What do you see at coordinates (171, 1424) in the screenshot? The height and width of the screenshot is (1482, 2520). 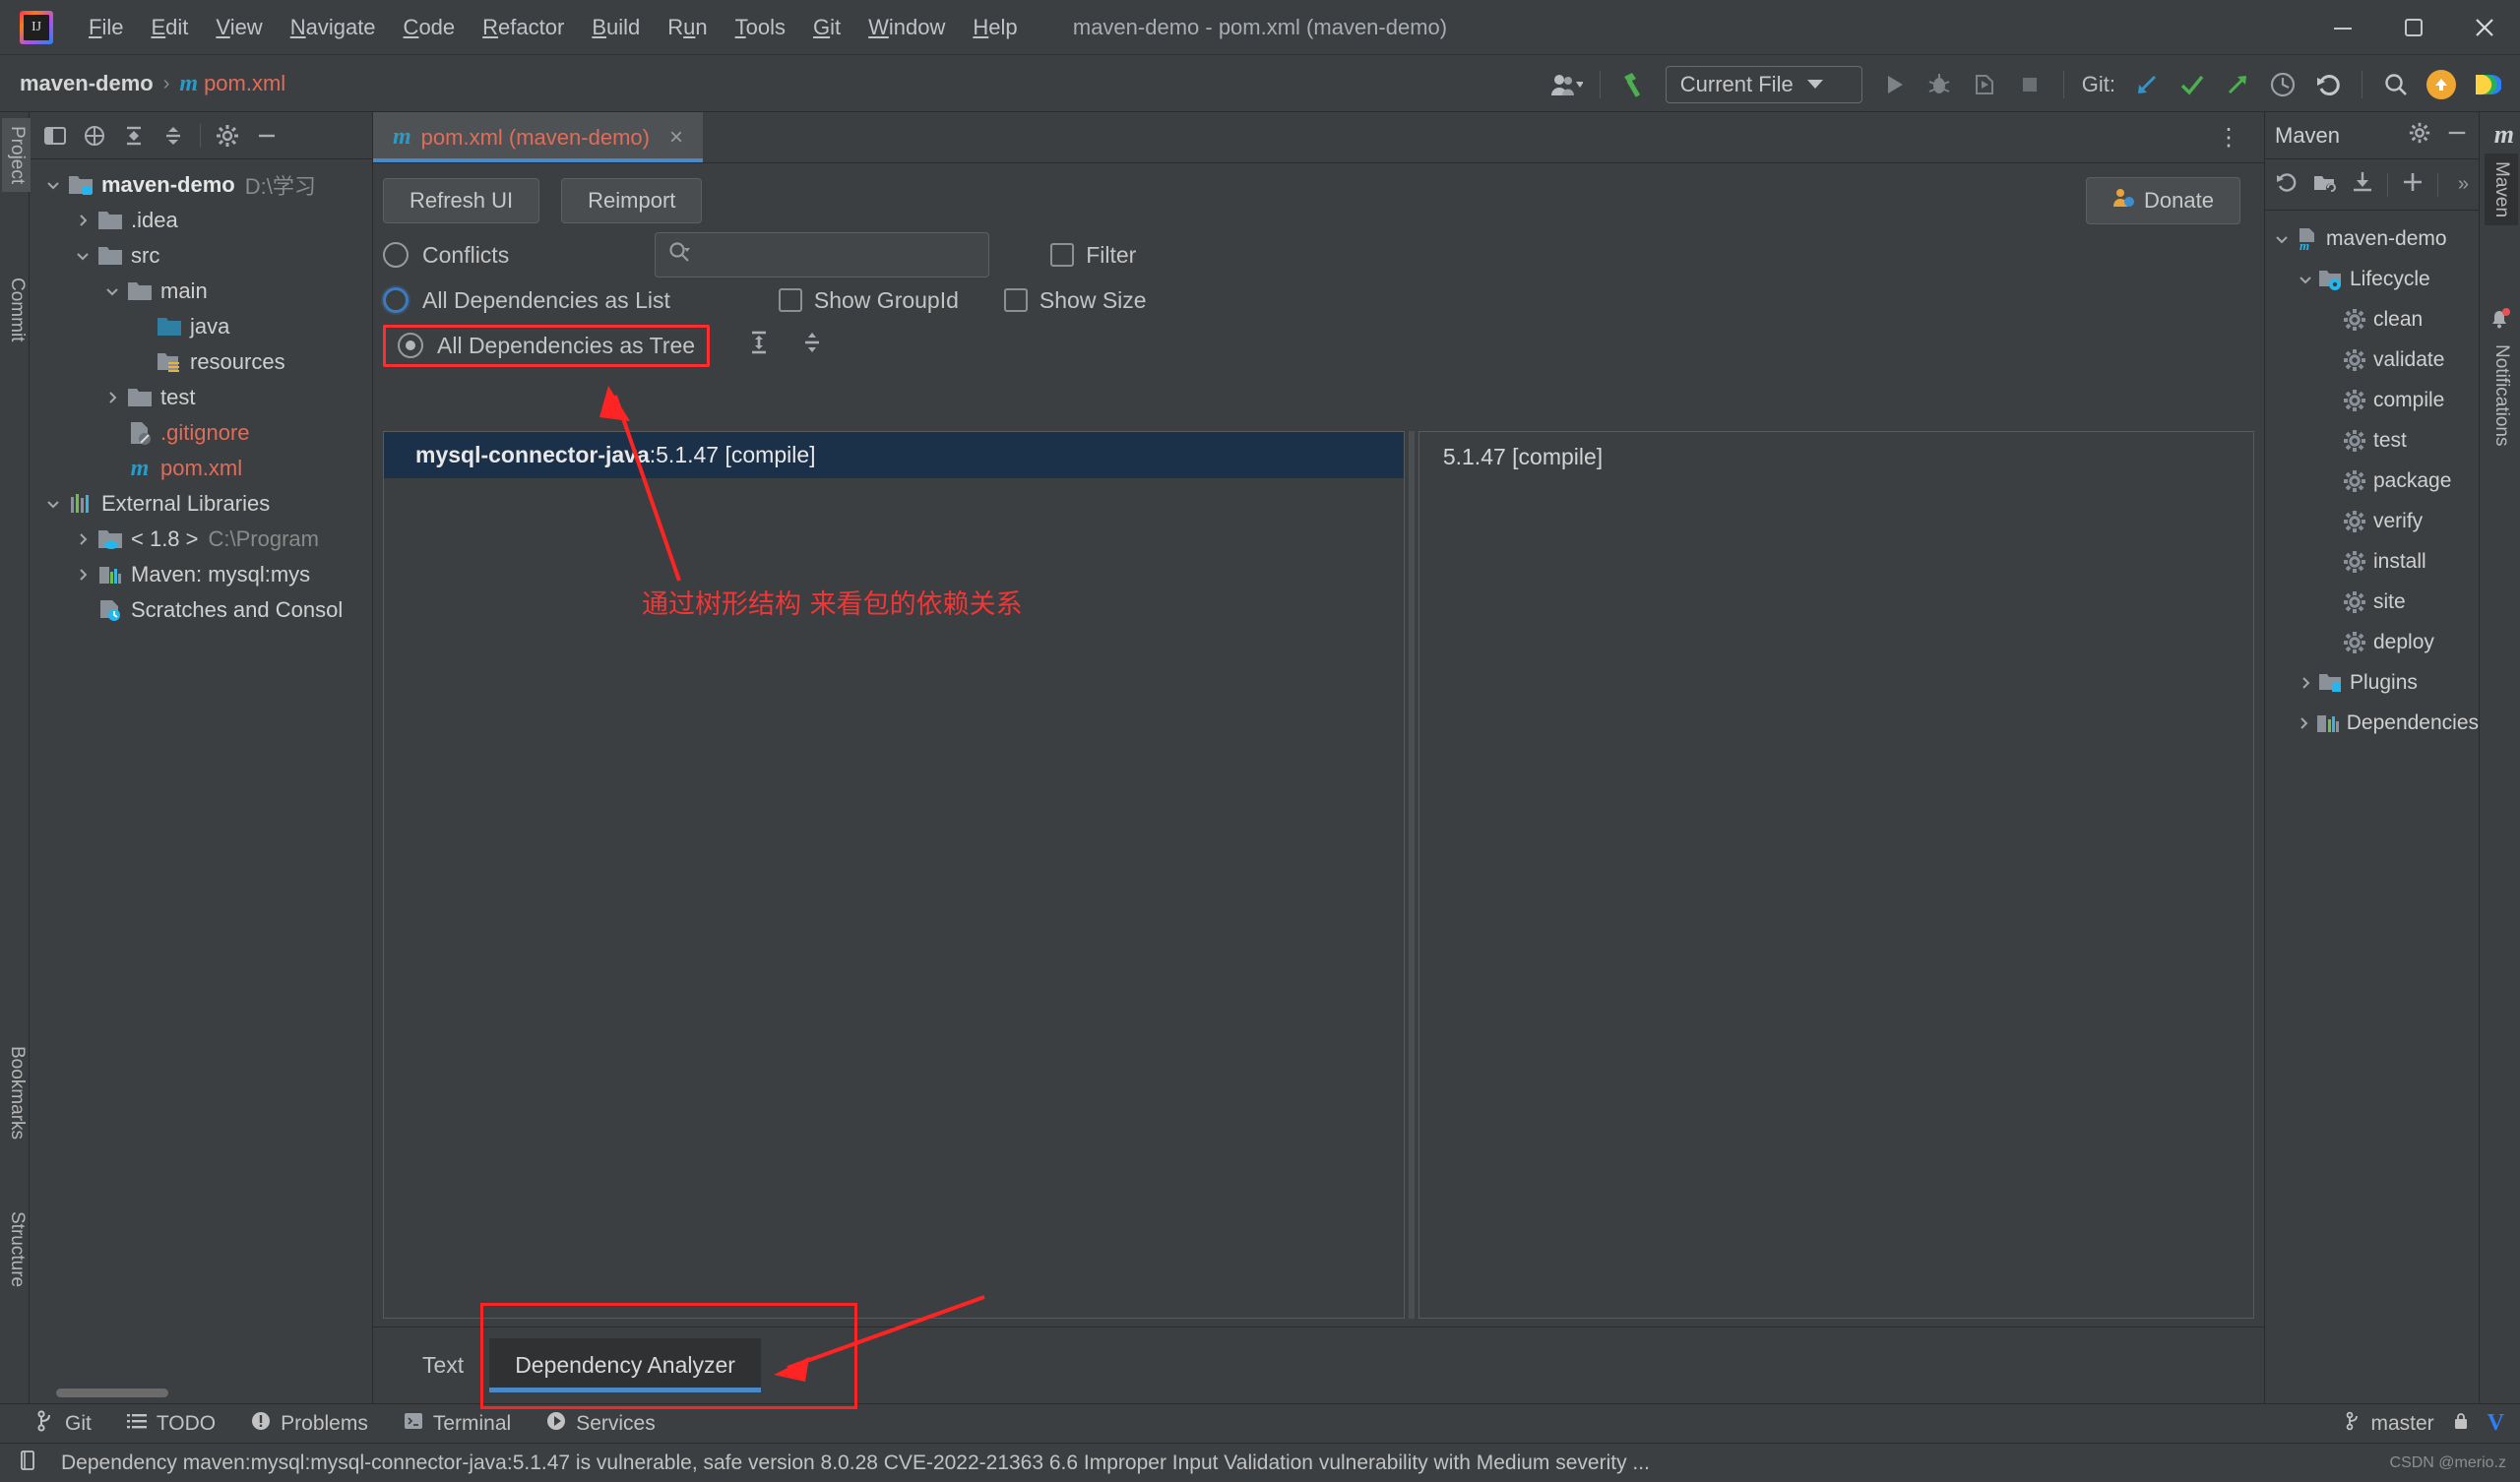 I see `tool-window-todo: TODO` at bounding box center [171, 1424].